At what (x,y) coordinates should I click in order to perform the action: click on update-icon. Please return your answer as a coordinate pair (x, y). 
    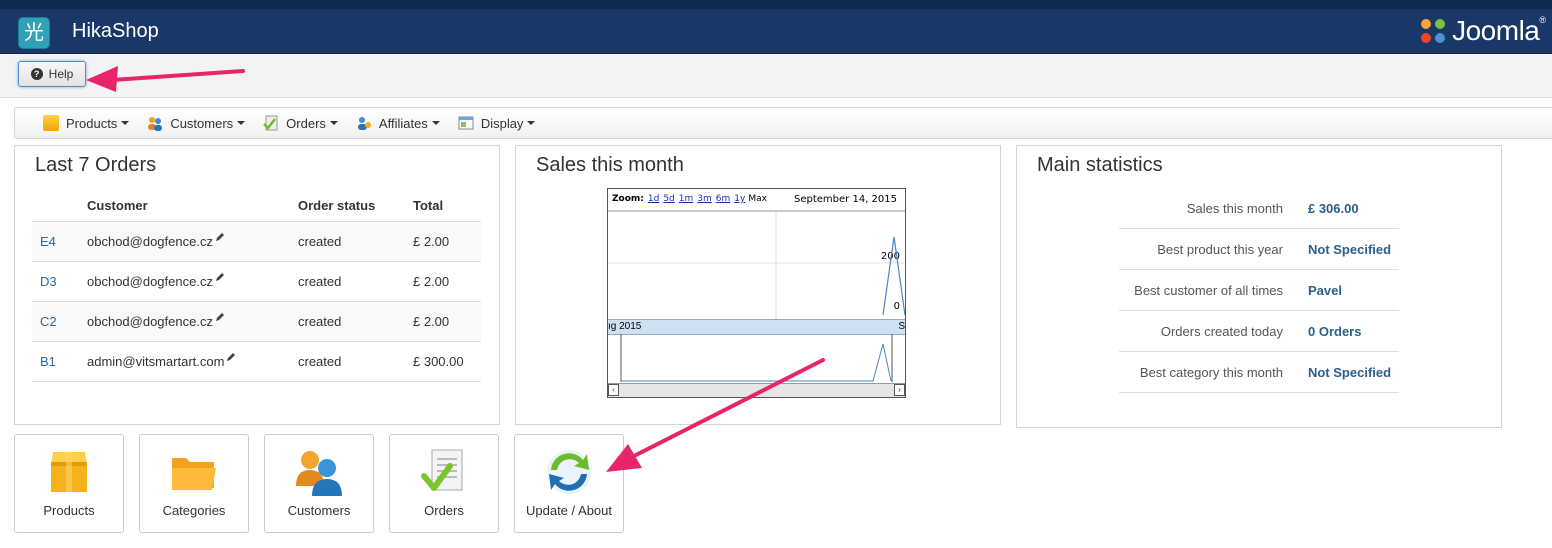
    Looking at the image, I should click on (569, 472).